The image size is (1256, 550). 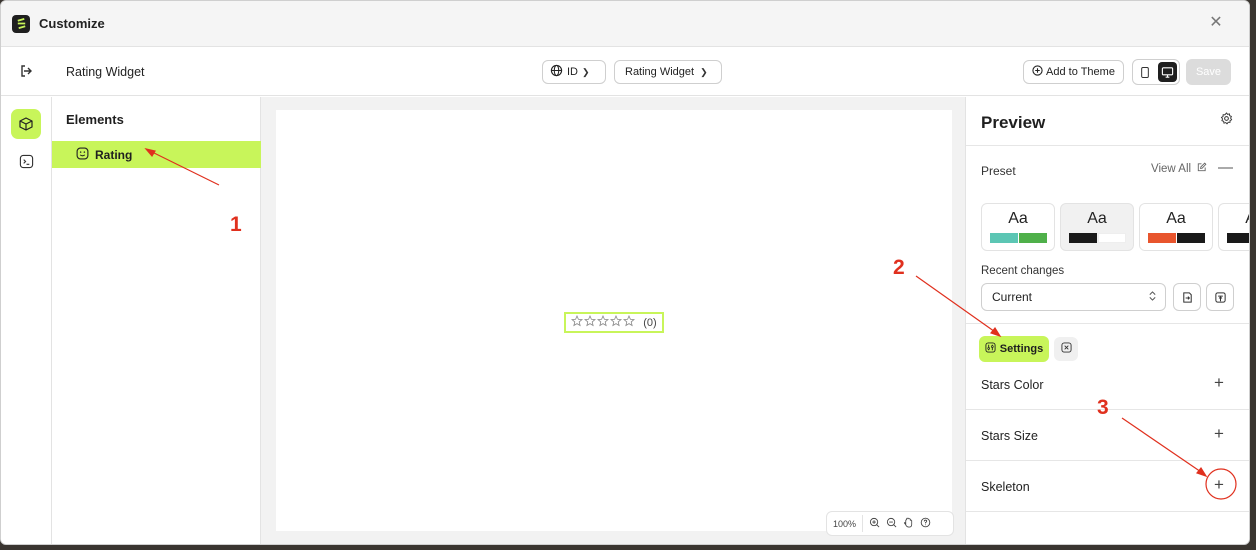 I want to click on language-label: ID, so click(x=572, y=72).